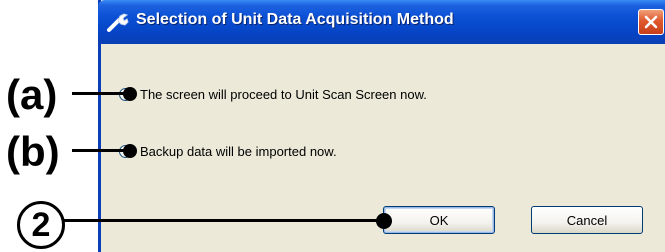  I want to click on callout-2-dot, so click(384, 221).